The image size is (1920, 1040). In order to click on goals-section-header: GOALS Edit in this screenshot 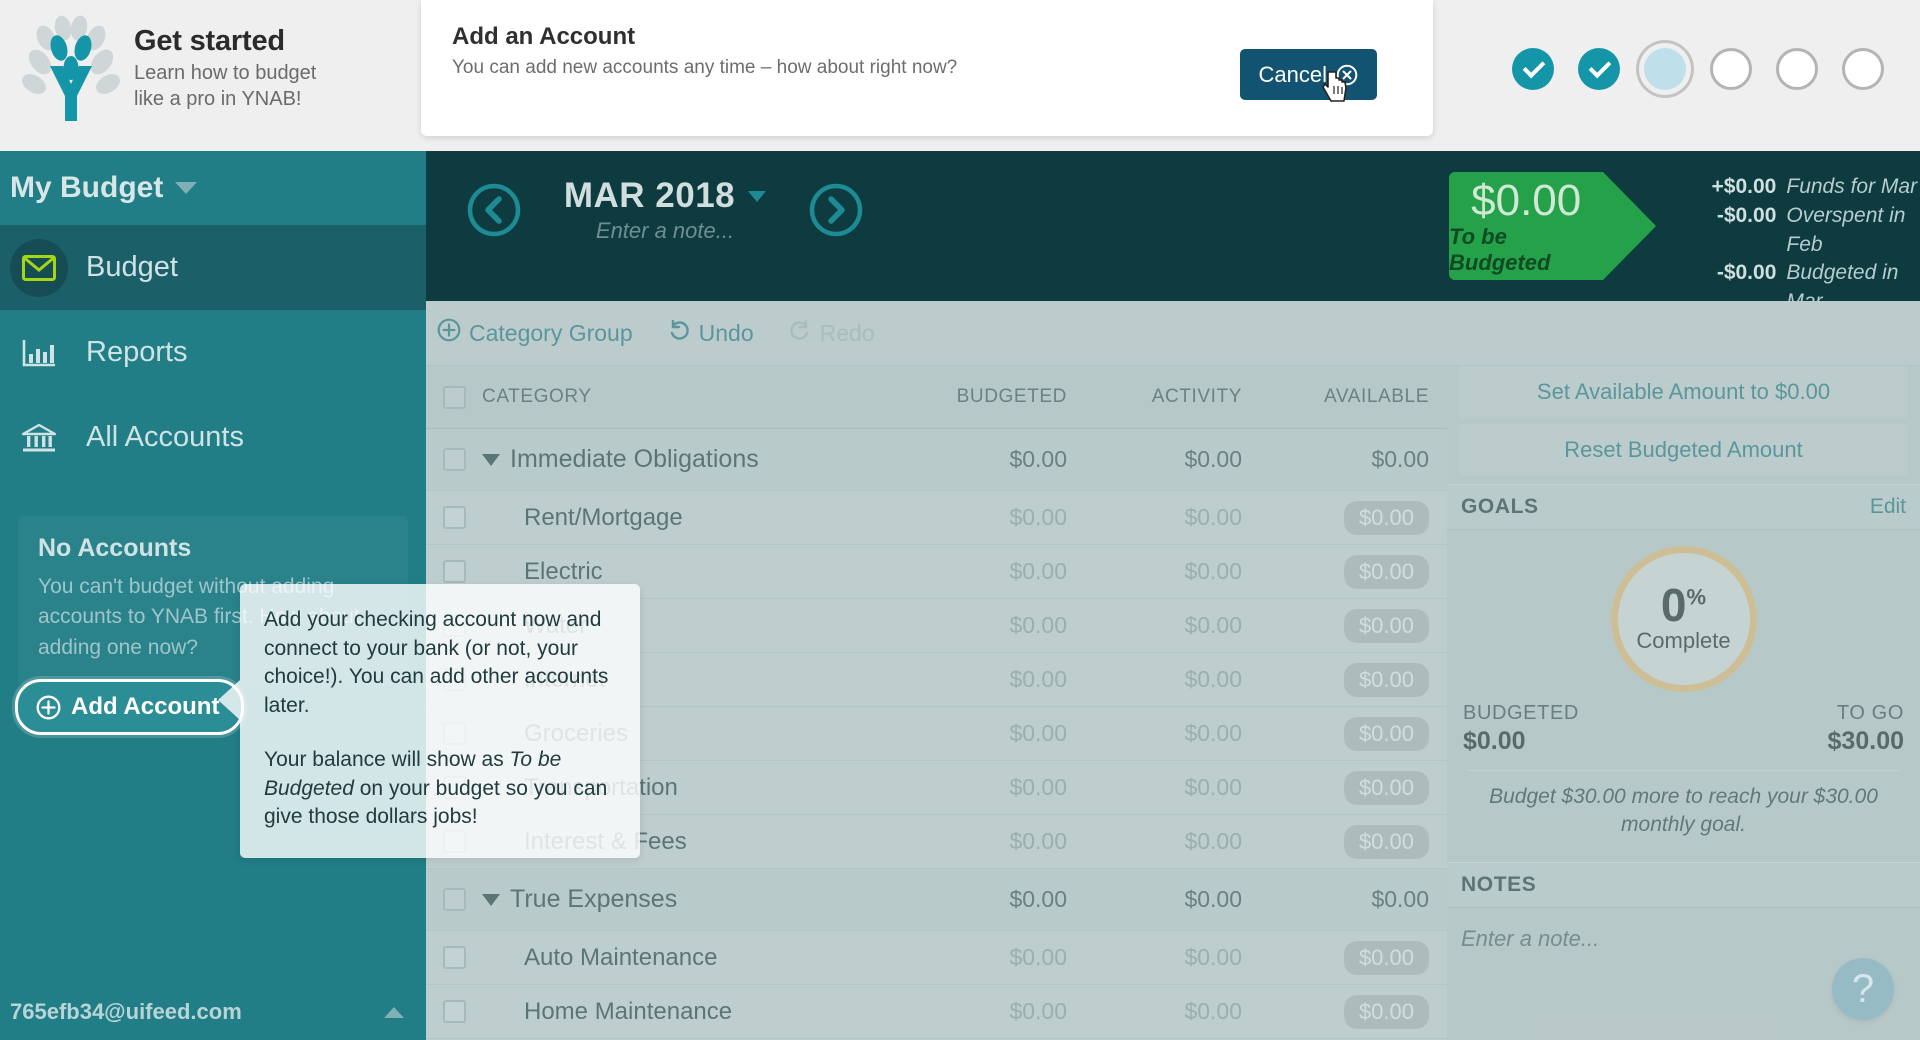, I will do `click(1683, 507)`.